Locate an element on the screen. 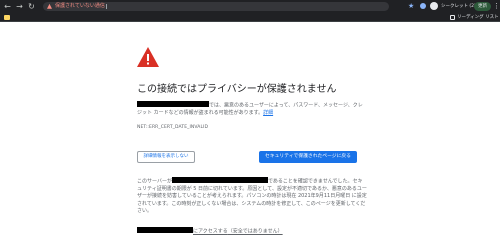 The width and height of the screenshot is (500, 249). profile-label: シークレット (2) is located at coordinates (458, 6).